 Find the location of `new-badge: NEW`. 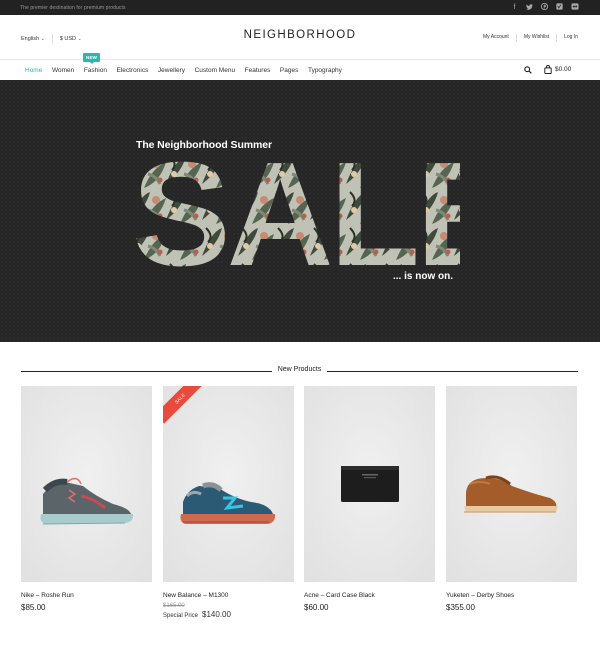

new-badge: NEW is located at coordinates (92, 58).